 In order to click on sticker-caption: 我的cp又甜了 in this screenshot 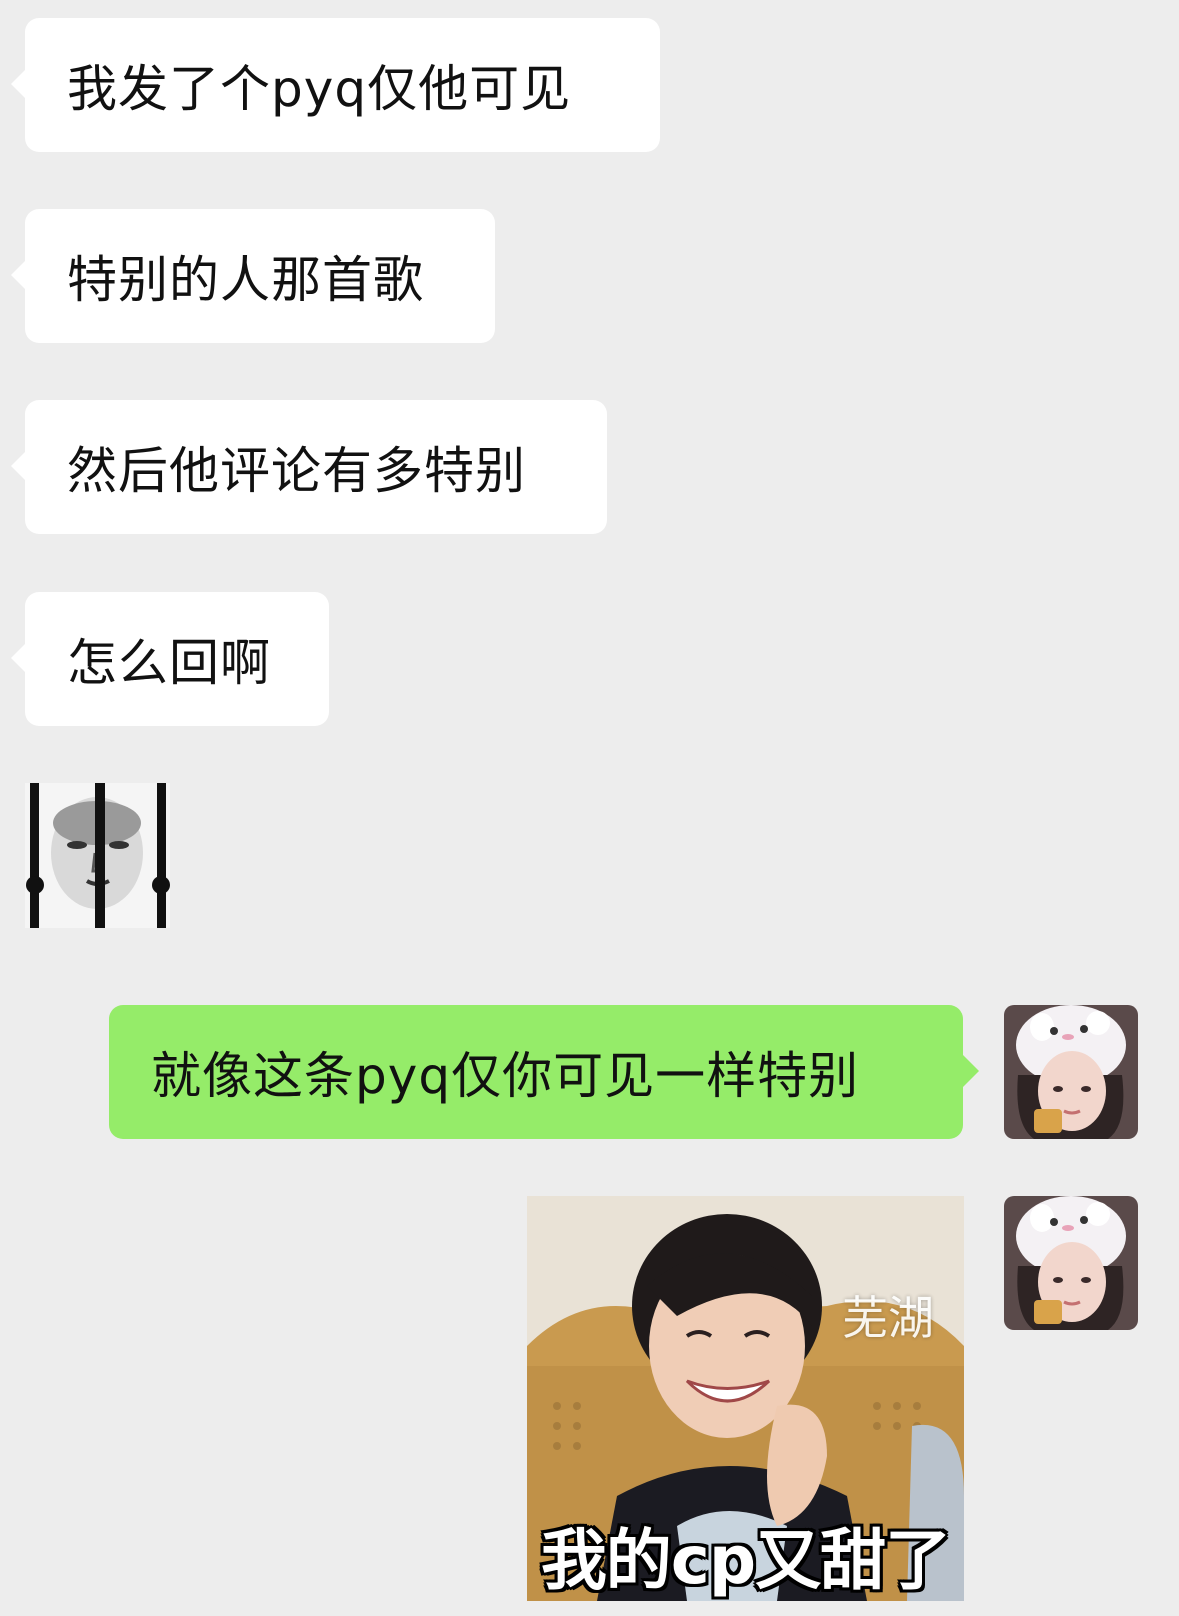, I will do `click(745, 1560)`.